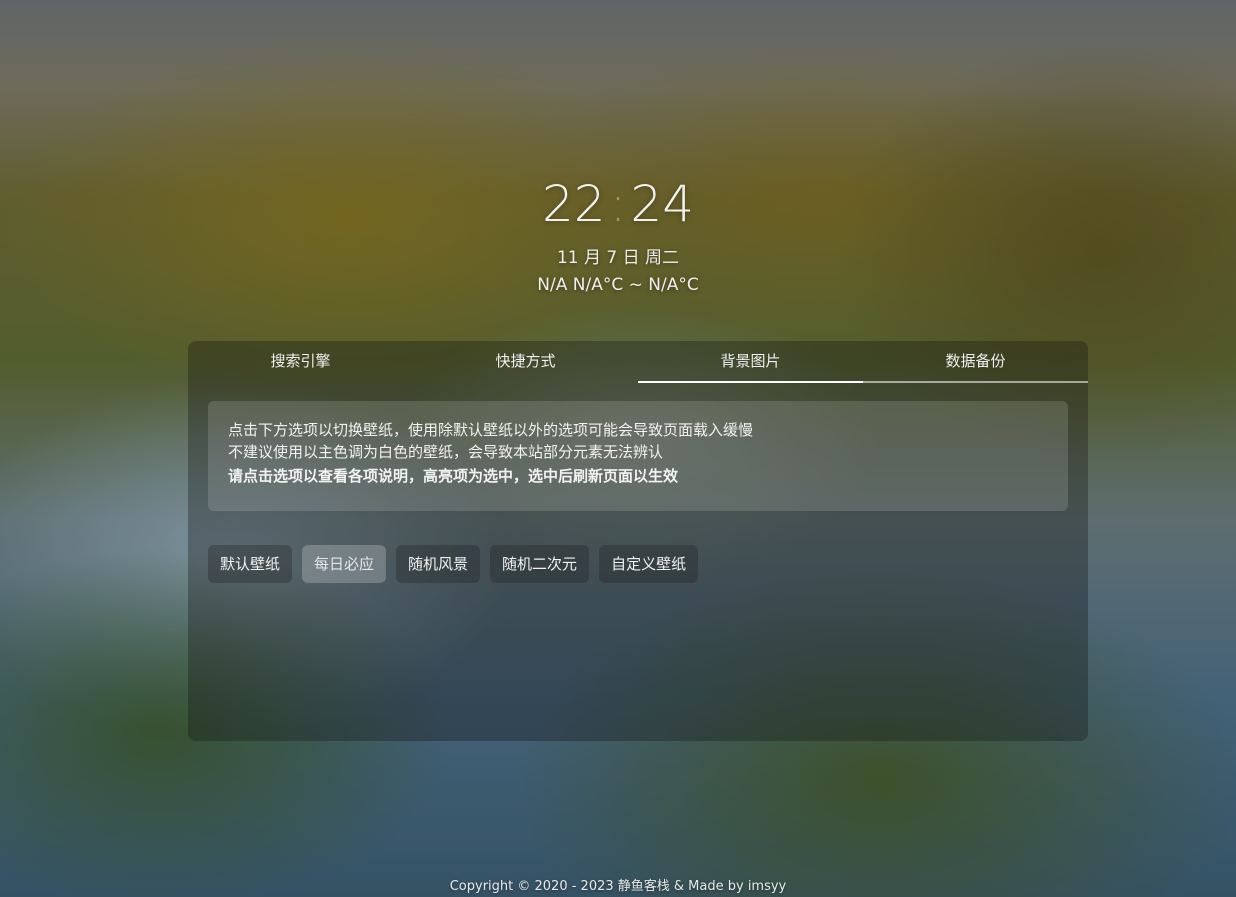  Describe the element at coordinates (446, 452) in the screenshot. I see `notice-line-2: 不建议使用以主色调为白色的壁纸，会导致本站部分元素无法辨认` at that location.